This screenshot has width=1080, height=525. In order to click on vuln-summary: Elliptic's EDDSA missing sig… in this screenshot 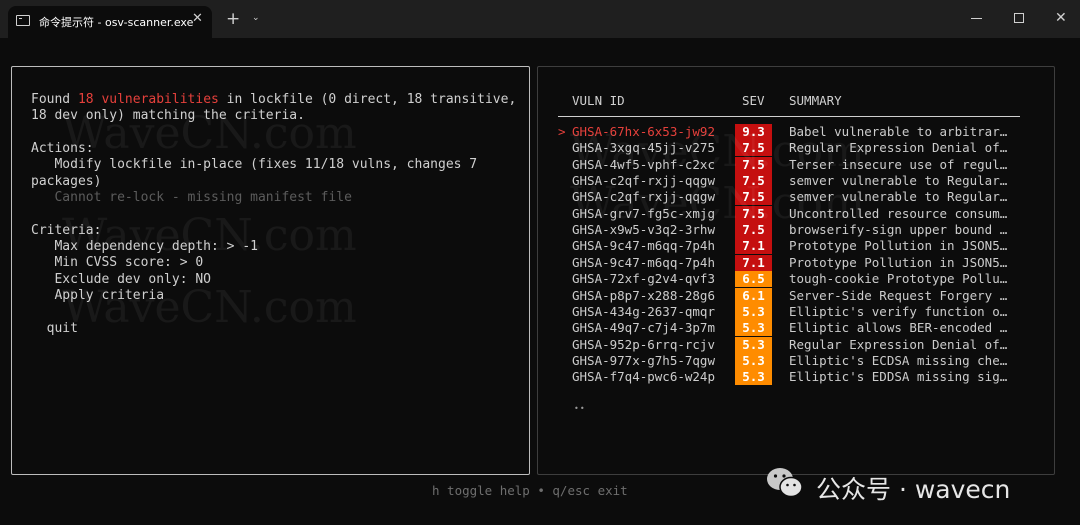, I will do `click(898, 377)`.